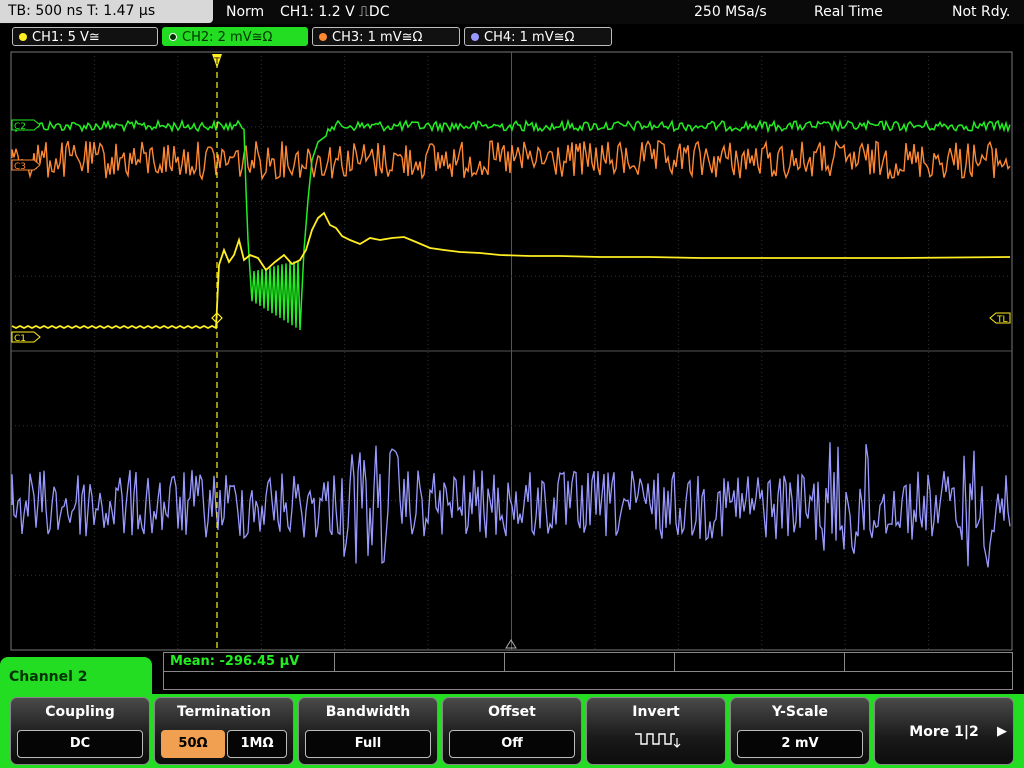  What do you see at coordinates (1002, 731) in the screenshot?
I see `next-page-icon: ▶` at bounding box center [1002, 731].